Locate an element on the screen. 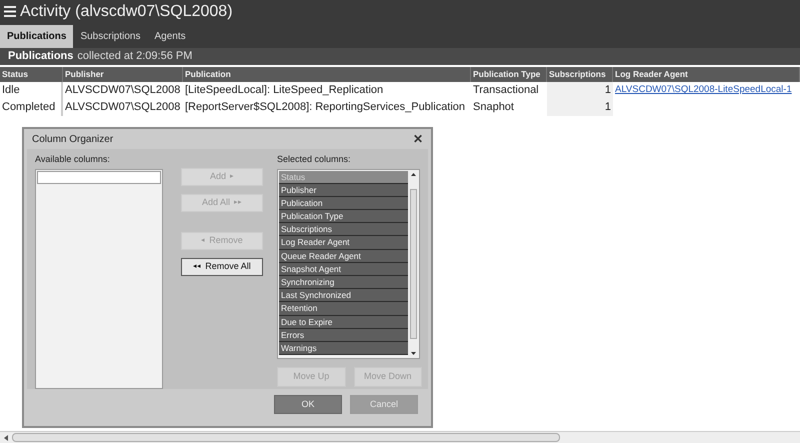 This screenshot has height=443, width=800. dialog-title: Column Organizer is located at coordinates (73, 139).